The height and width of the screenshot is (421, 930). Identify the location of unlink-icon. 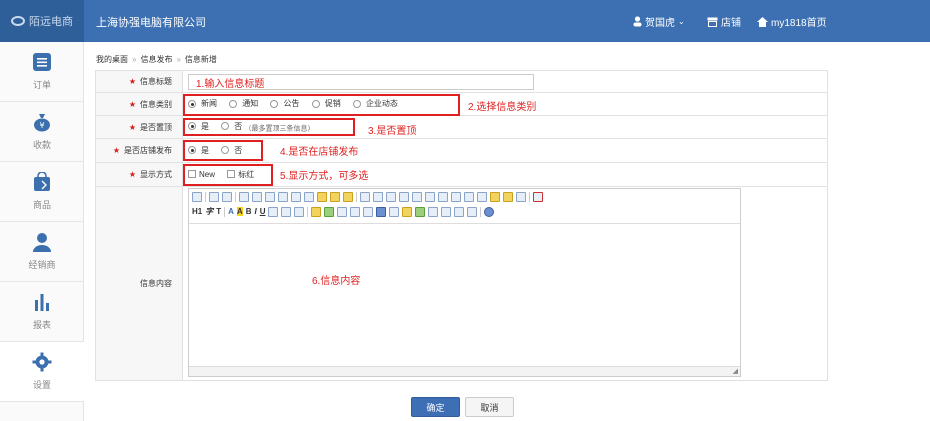
(472, 211).